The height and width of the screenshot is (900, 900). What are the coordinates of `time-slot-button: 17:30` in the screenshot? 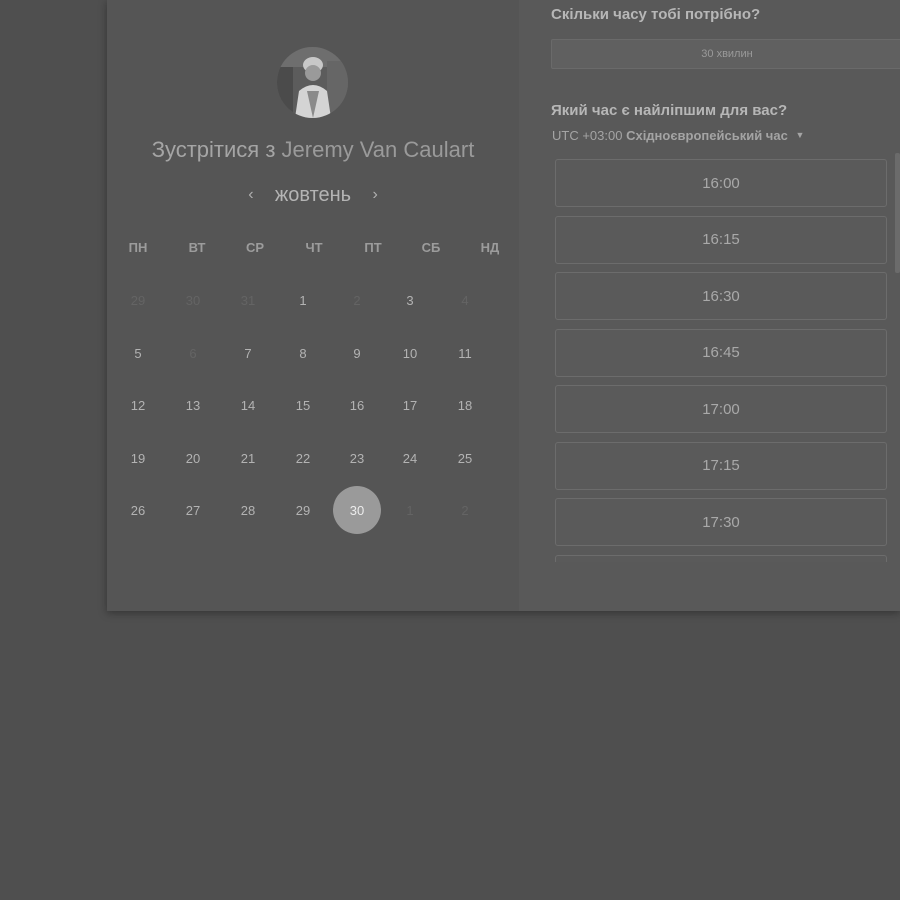 It's located at (721, 522).